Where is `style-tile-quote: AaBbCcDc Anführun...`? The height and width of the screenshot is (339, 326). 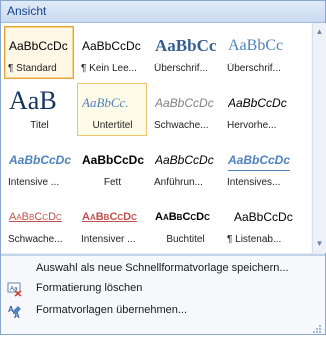 style-tile-quote: AaBbCcDc Anführun... is located at coordinates (185, 166).